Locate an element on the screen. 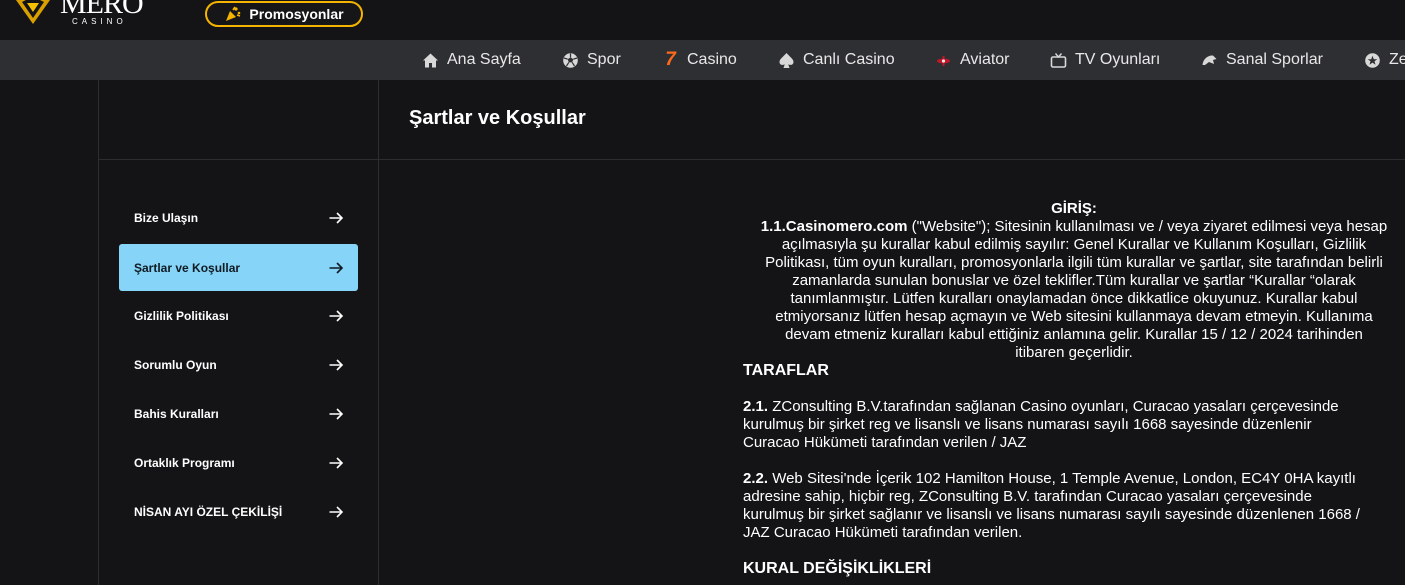 The width and height of the screenshot is (1405, 585). sidebar-item-april-draw: NİSAN AYI ÖZEL ÇEKİLİŞİ is located at coordinates (238, 511).